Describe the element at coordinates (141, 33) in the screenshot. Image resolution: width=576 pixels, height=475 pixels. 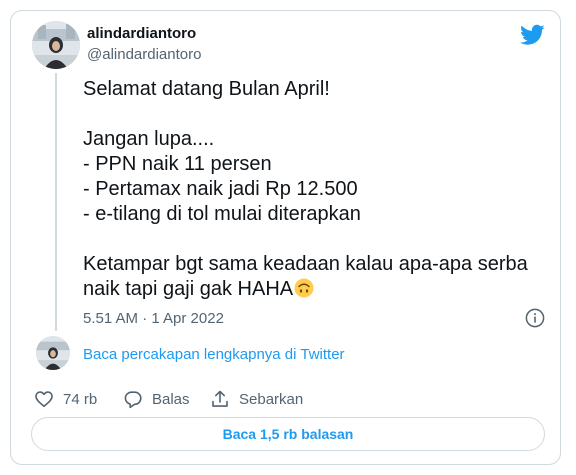
I see `author-display-name: alindardiantoro` at that location.